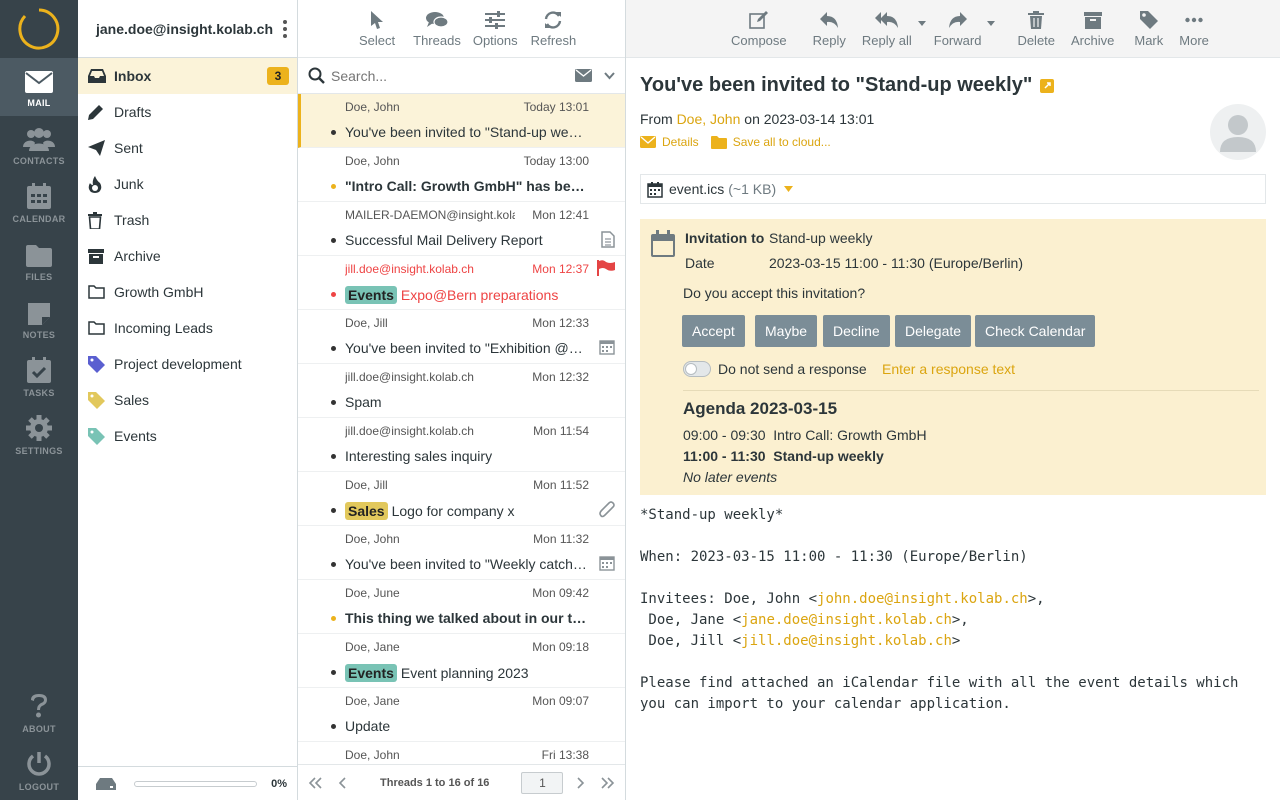 The height and width of the screenshot is (800, 1280). Describe the element at coordinates (1092, 30) in the screenshot. I see `archive-button: Archive` at that location.